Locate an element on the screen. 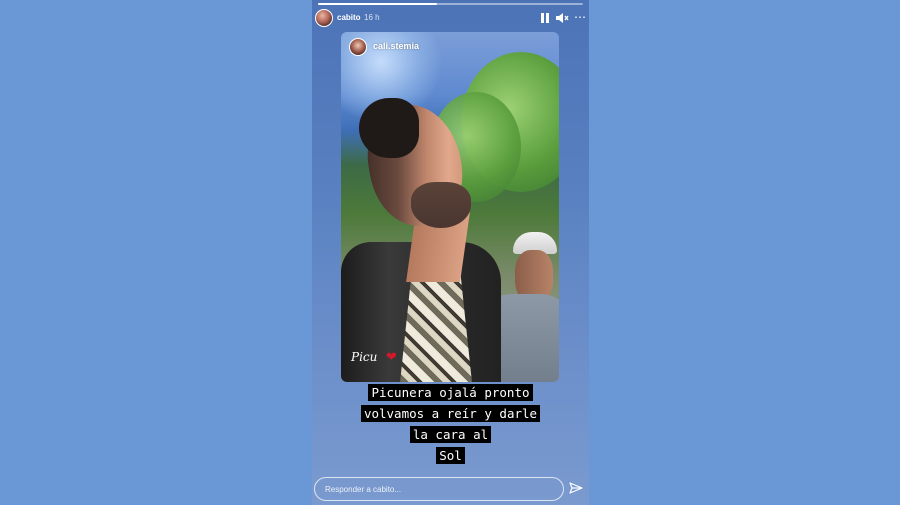 The height and width of the screenshot is (505, 900). volume-icon is located at coordinates (562, 18).